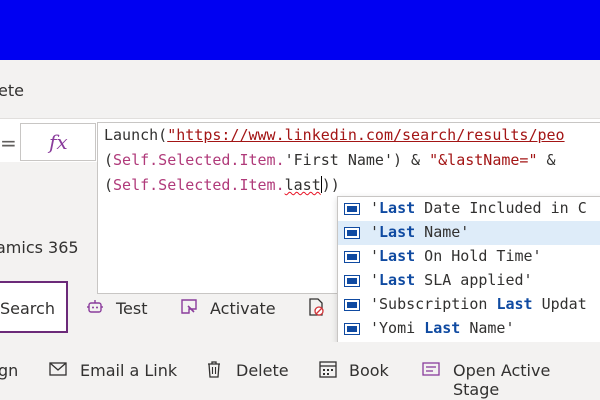 The image size is (600, 400). Describe the element at coordinates (431, 369) in the screenshot. I see `stage-icon` at that location.